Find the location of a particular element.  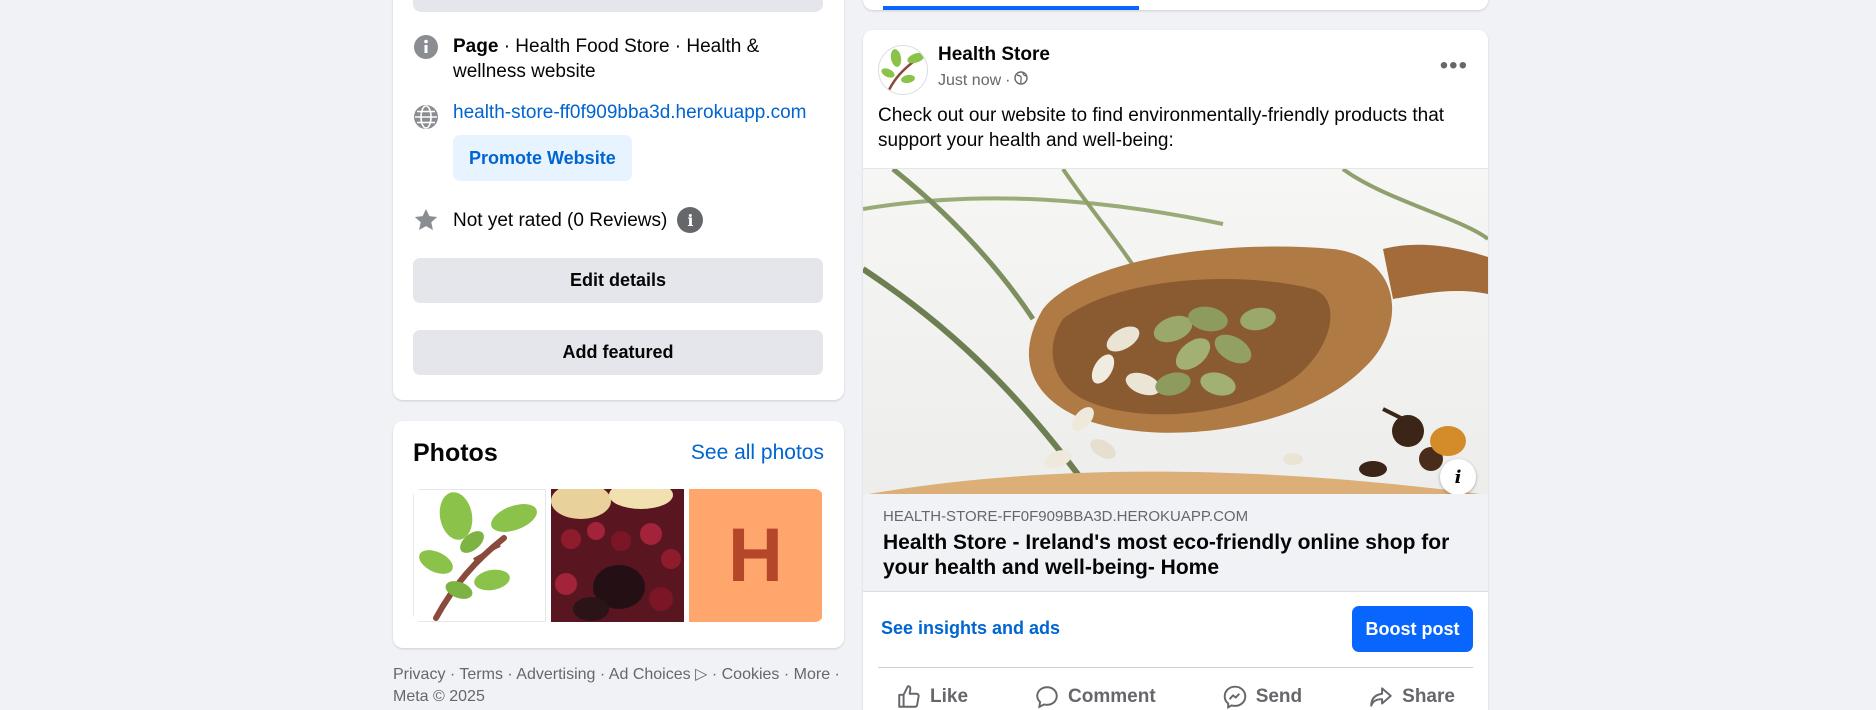

copyright: Meta © 2025 is located at coordinates (439, 696).